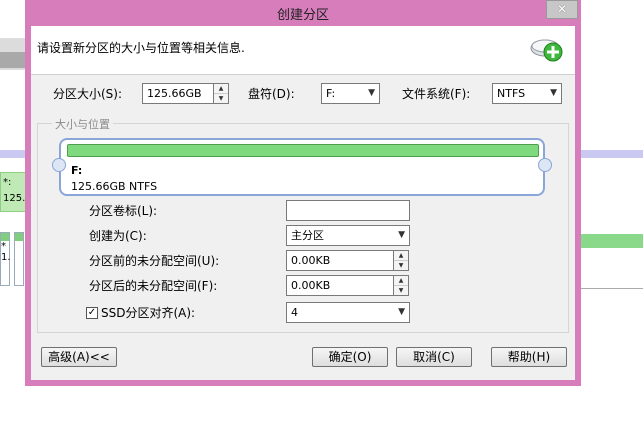 Image resolution: width=643 pixels, height=426 pixels. I want to click on partition-map: F: 125.66GB NTFS, so click(302, 167).